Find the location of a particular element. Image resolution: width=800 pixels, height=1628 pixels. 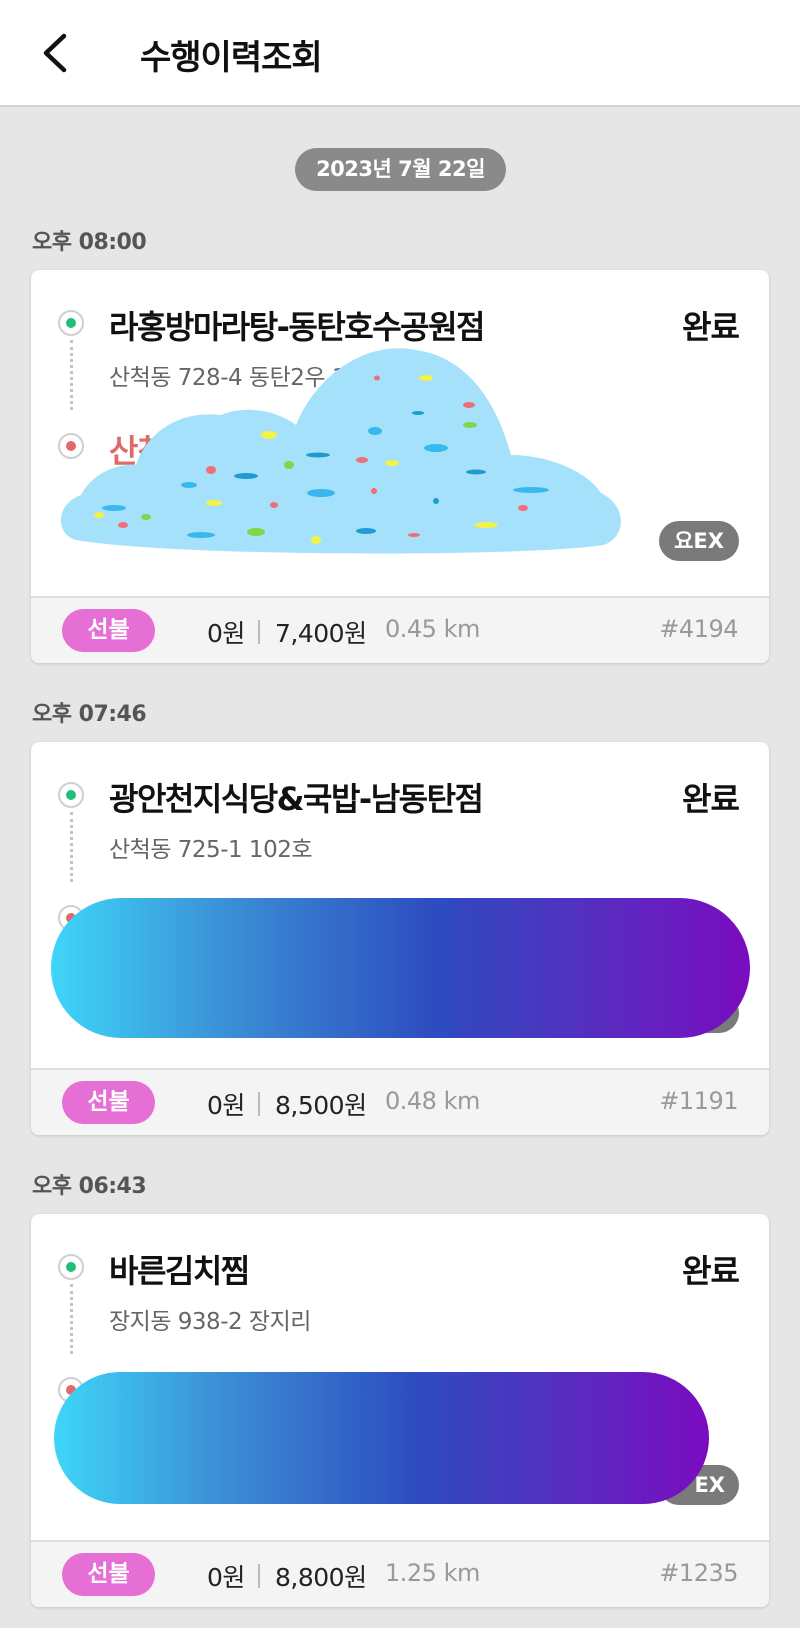

chevron-left-icon is located at coordinates (57, 53).